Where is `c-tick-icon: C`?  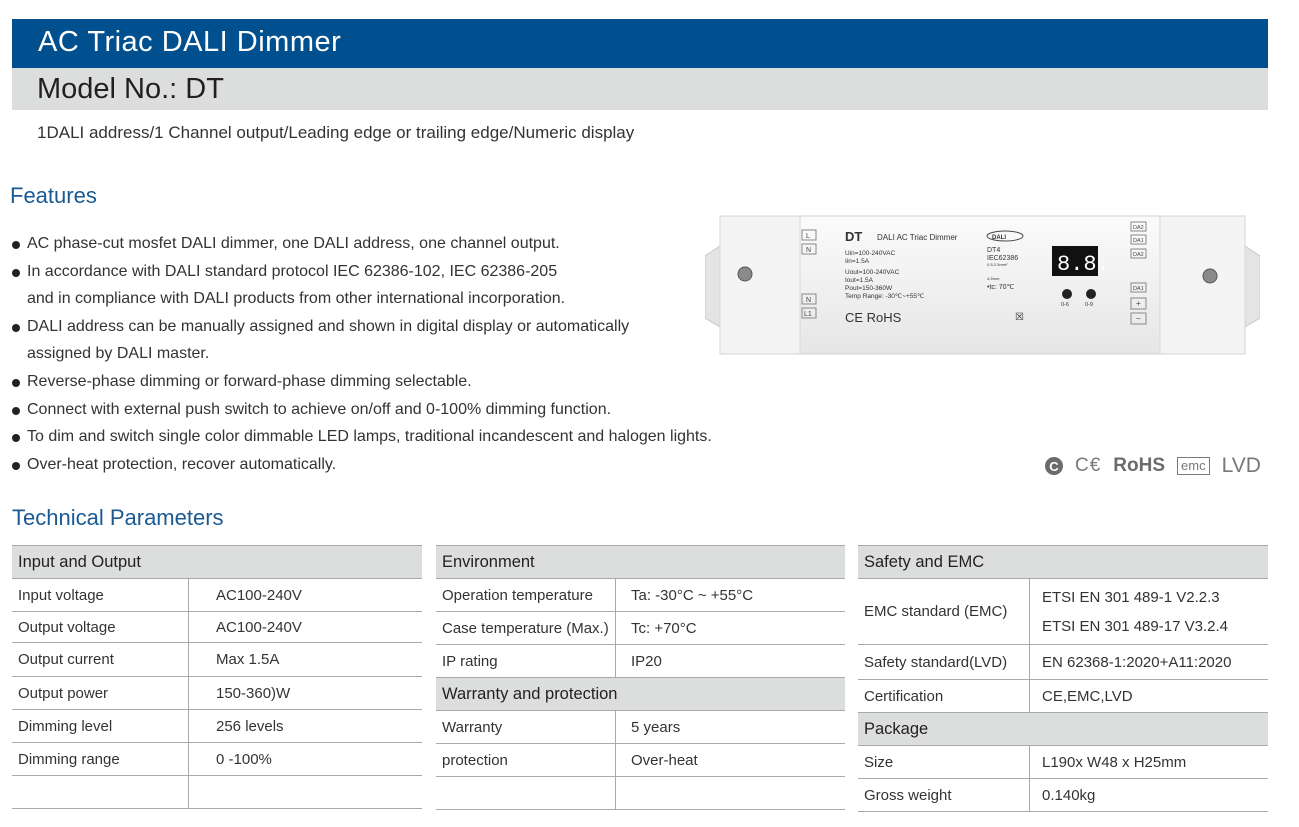
c-tick-icon: C is located at coordinates (1054, 466).